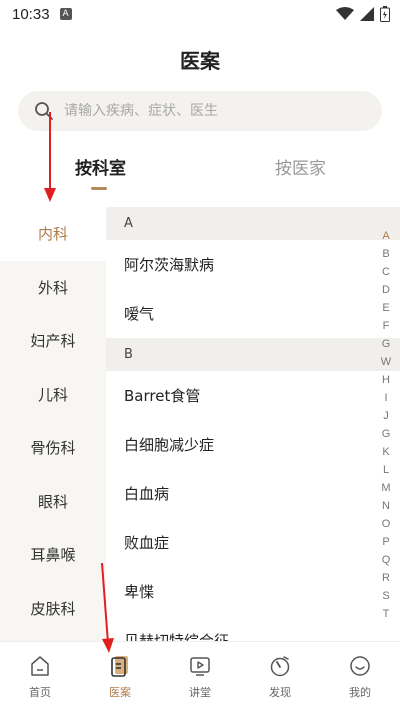 Image resolution: width=400 pixels, height=710 pixels. Describe the element at coordinates (53, 341) in the screenshot. I see `department-item-fuchanke: 妇产科` at that location.